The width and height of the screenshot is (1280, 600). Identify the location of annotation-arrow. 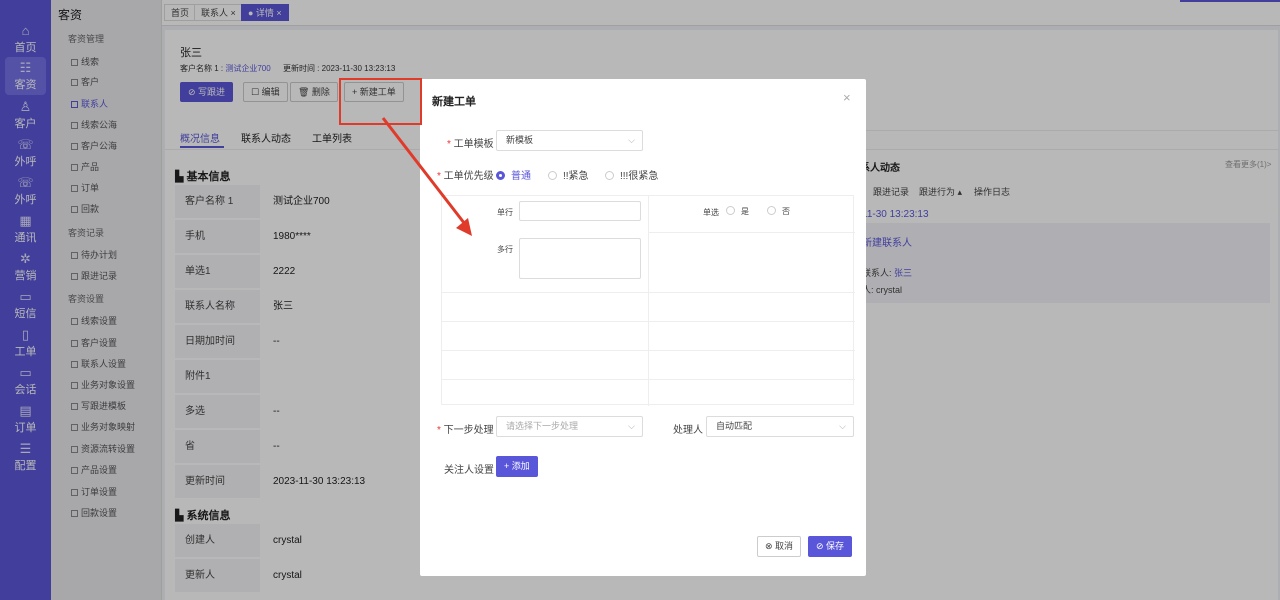
(426, 176).